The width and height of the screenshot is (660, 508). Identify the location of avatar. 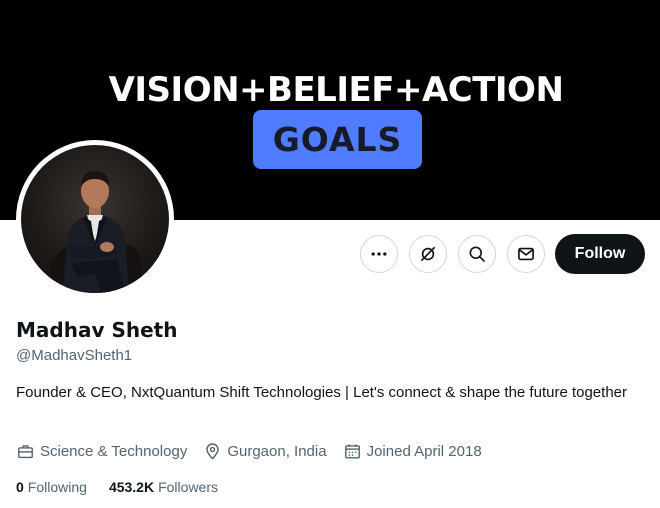
(95, 219).